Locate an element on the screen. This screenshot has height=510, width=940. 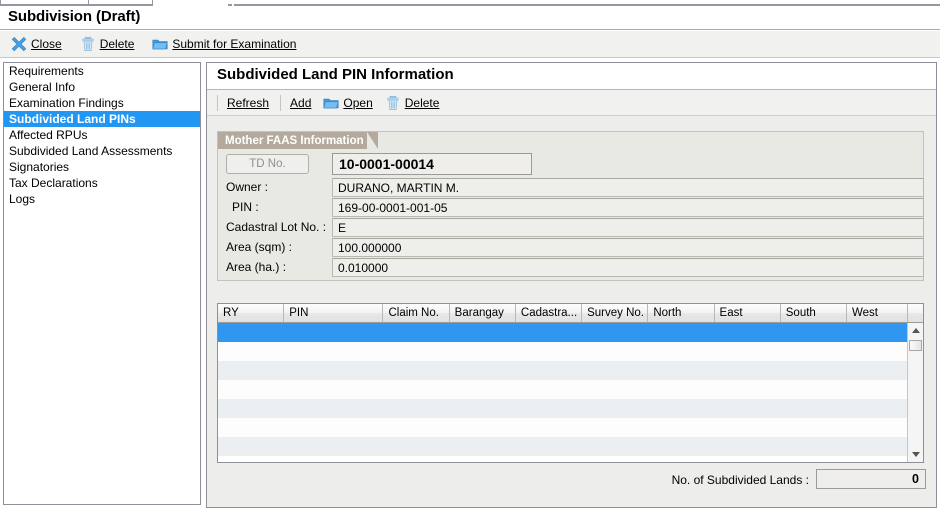
delete-button: Delete is located at coordinates (108, 44).